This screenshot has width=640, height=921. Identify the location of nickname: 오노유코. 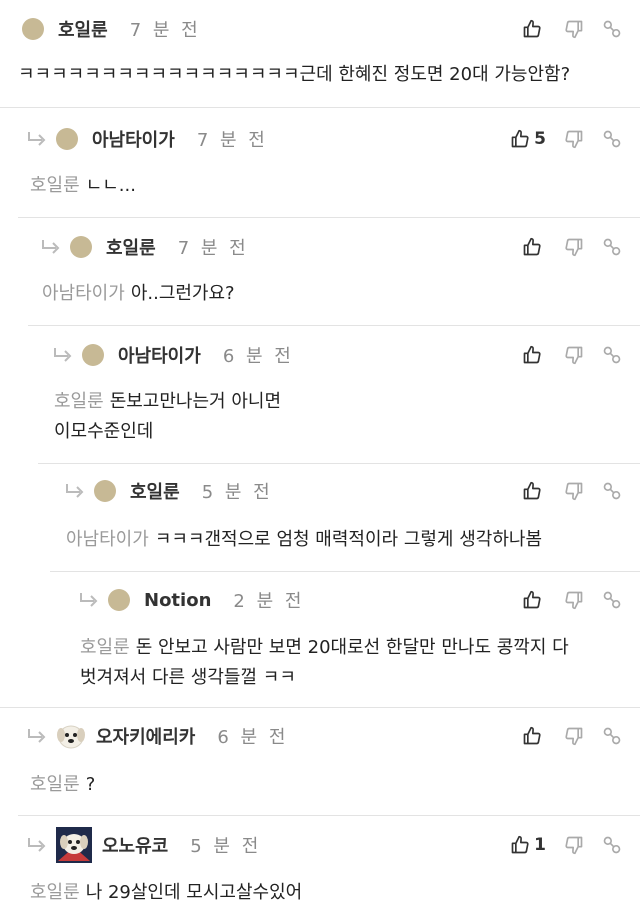
(135, 845).